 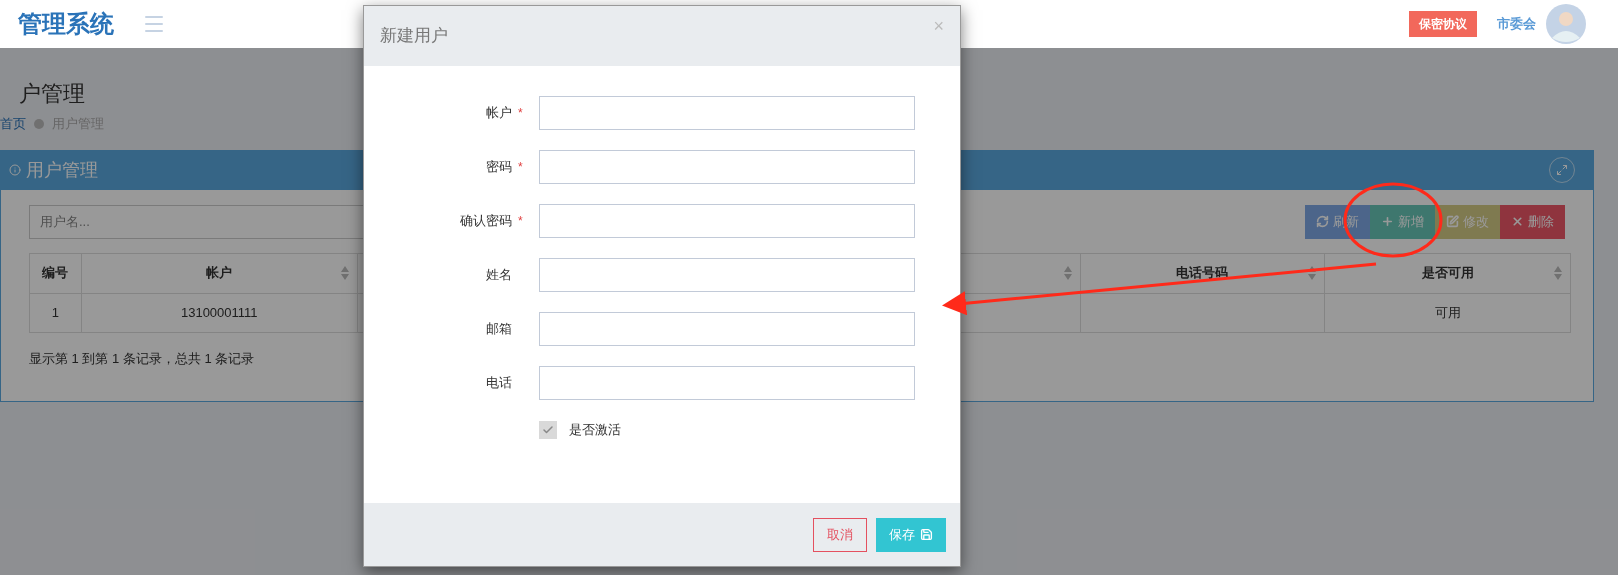 What do you see at coordinates (56, 273) in the screenshot?
I see `column-header: 编号` at bounding box center [56, 273].